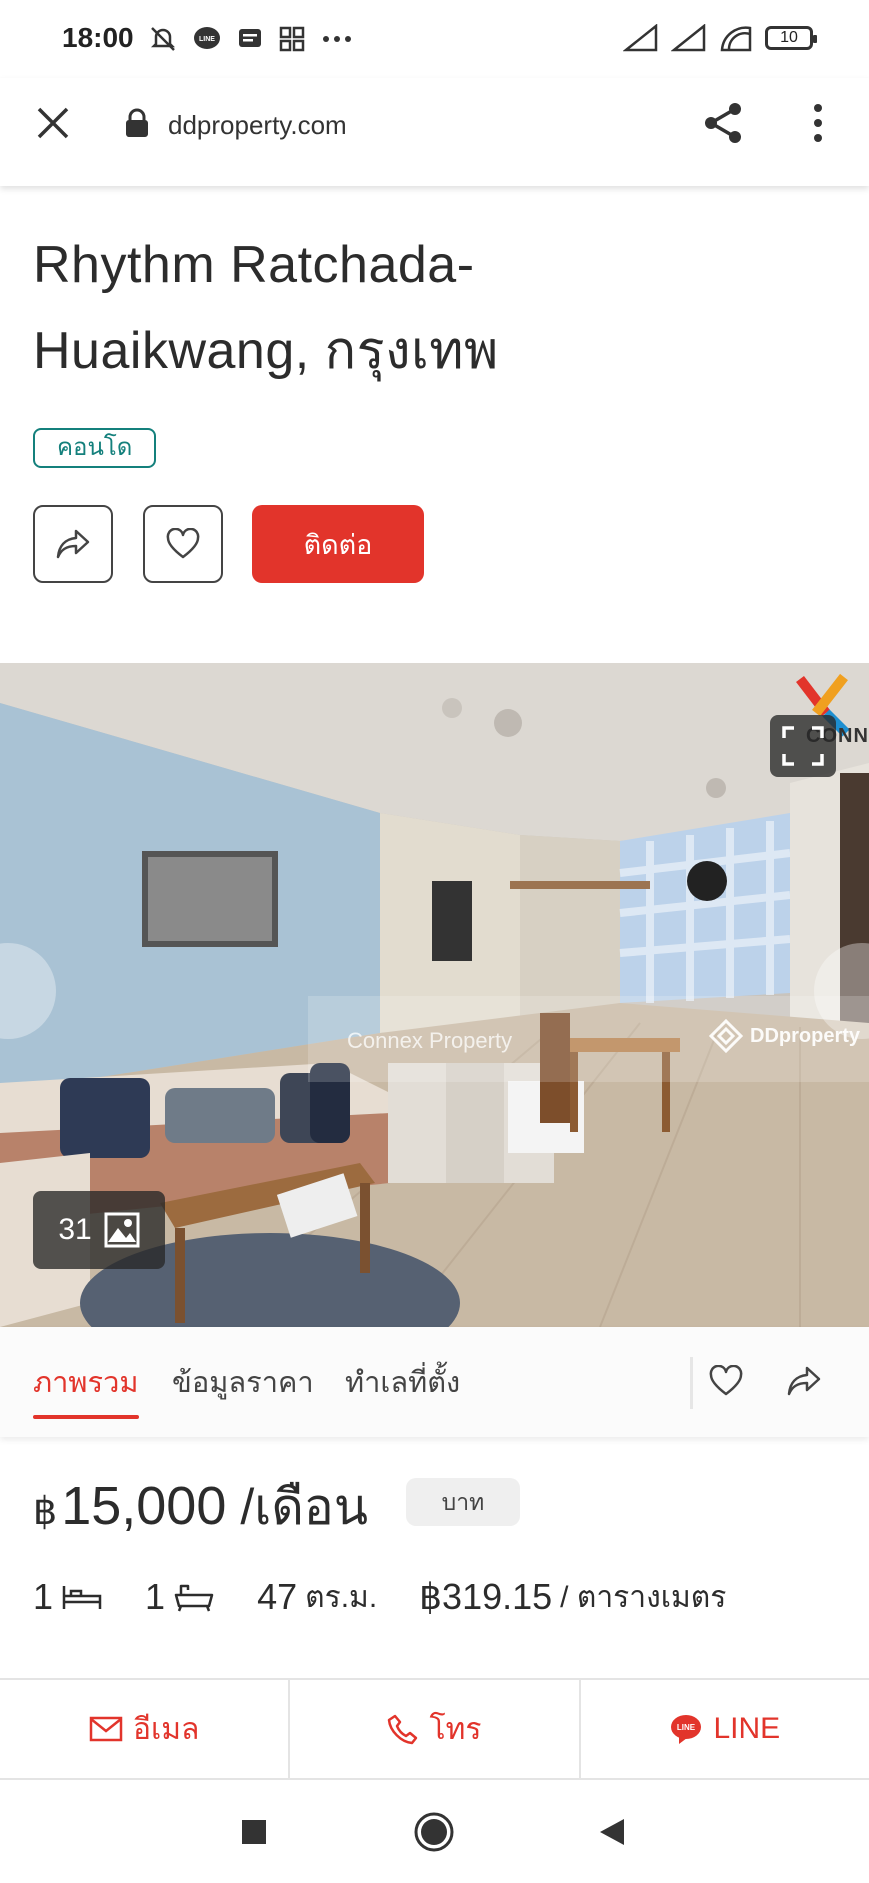 This screenshot has height=1883, width=869. Describe the element at coordinates (171, 351) in the screenshot. I see `title-name: Huaikwang,` at that location.